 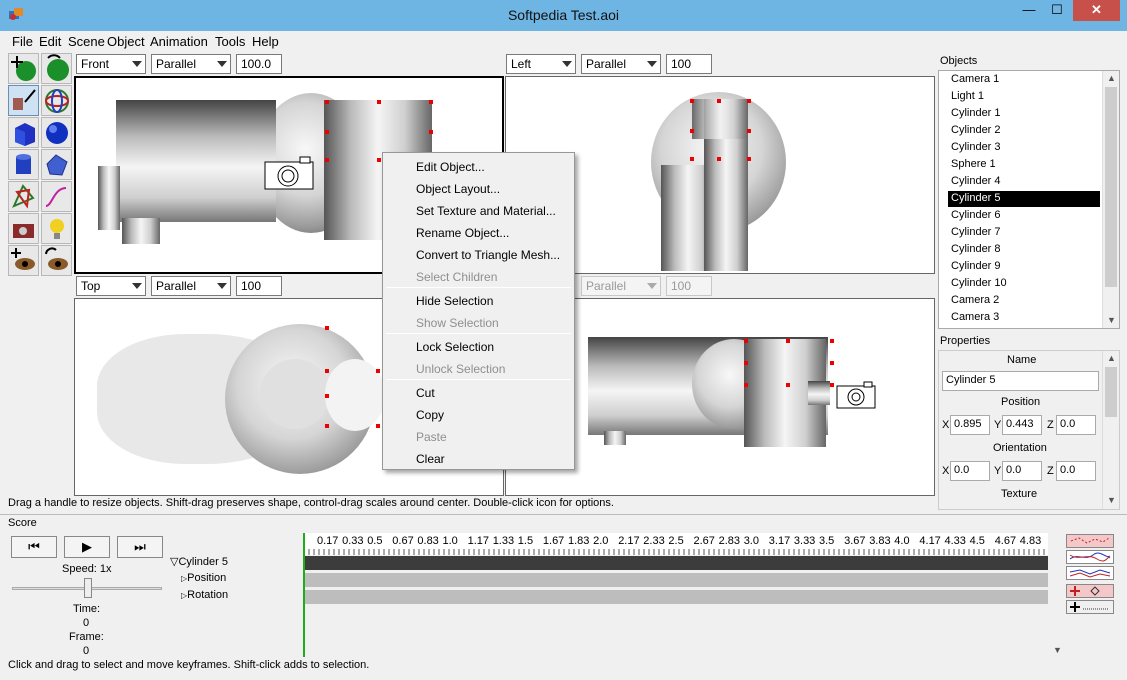 What do you see at coordinates (259, 286) in the screenshot?
I see `zoom-field-3: 100` at bounding box center [259, 286].